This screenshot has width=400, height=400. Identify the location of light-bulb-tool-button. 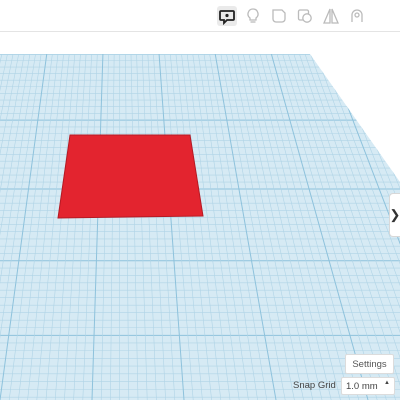
(253, 16).